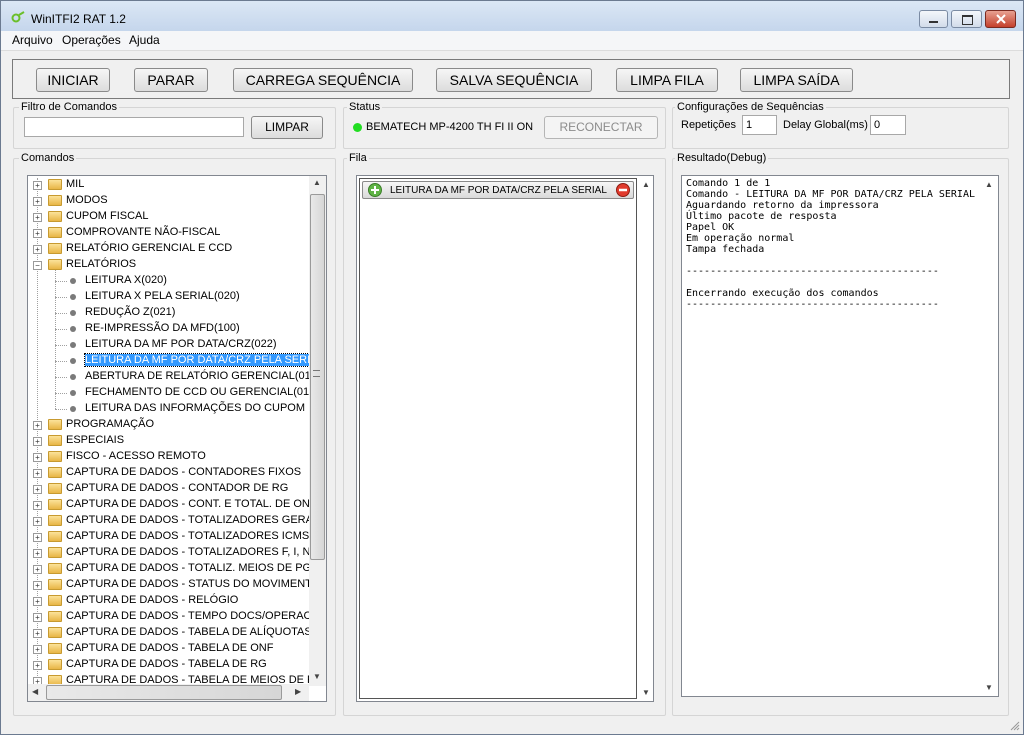 This screenshot has width=1024, height=735. I want to click on tree-folder-node: + CAPTURA DE DADOS - TABELA DE RG, so click(169, 665).